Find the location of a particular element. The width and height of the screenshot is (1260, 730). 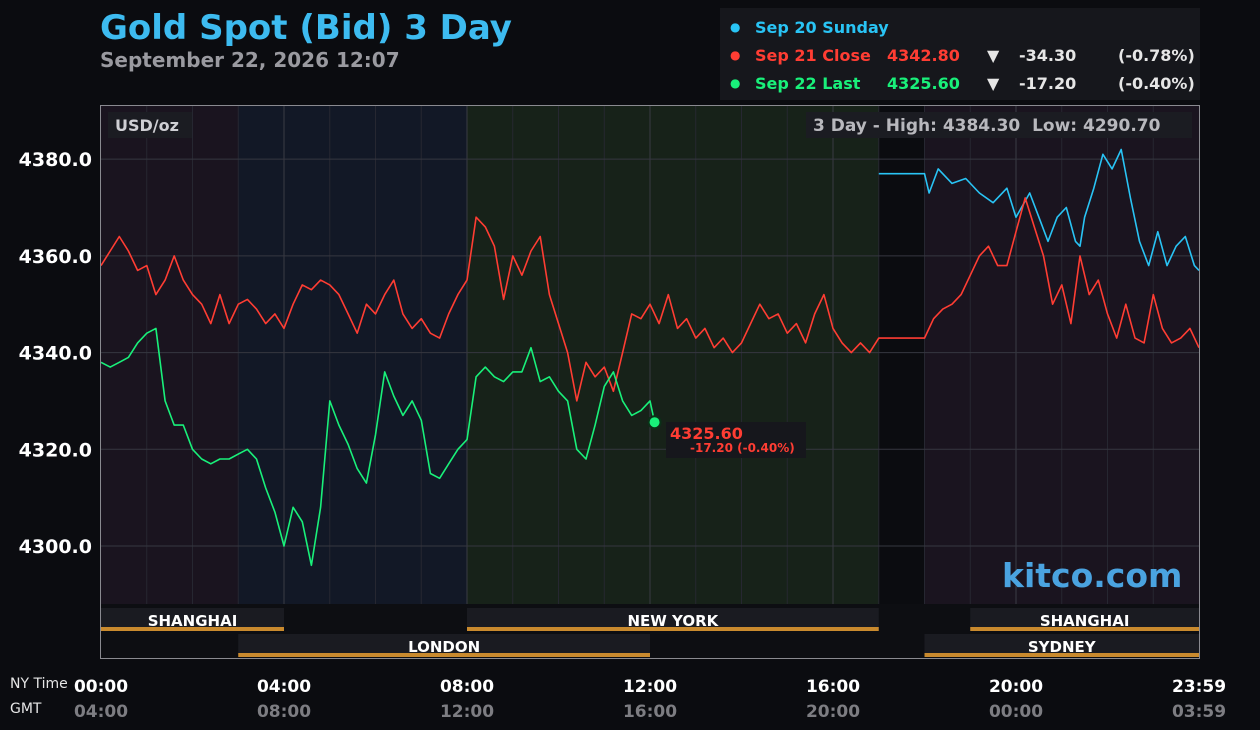

legend-label: Sep 21 Close is located at coordinates (813, 55).